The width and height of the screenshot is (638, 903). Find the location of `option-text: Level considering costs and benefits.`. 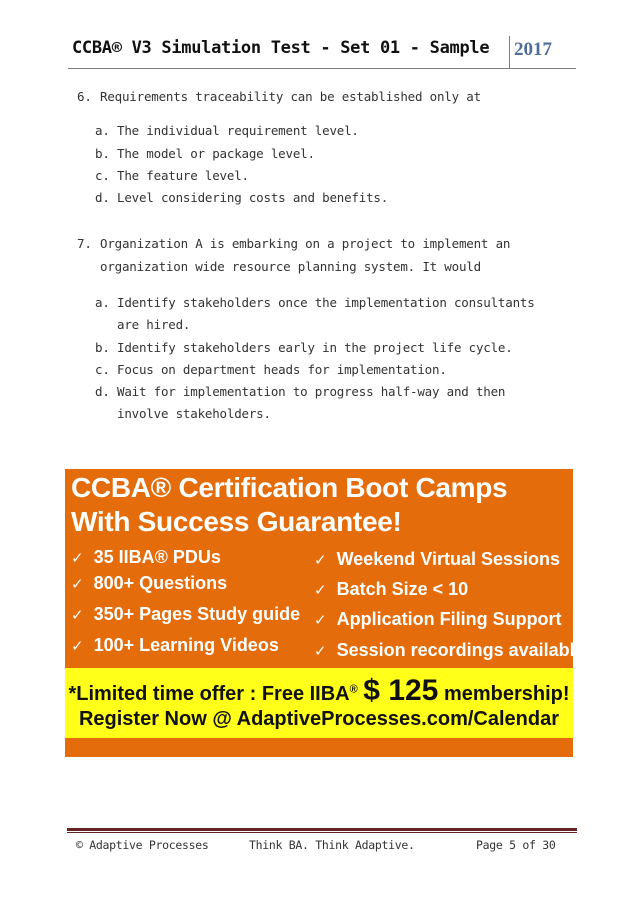

option-text: Level considering costs and benefits. is located at coordinates (253, 197).